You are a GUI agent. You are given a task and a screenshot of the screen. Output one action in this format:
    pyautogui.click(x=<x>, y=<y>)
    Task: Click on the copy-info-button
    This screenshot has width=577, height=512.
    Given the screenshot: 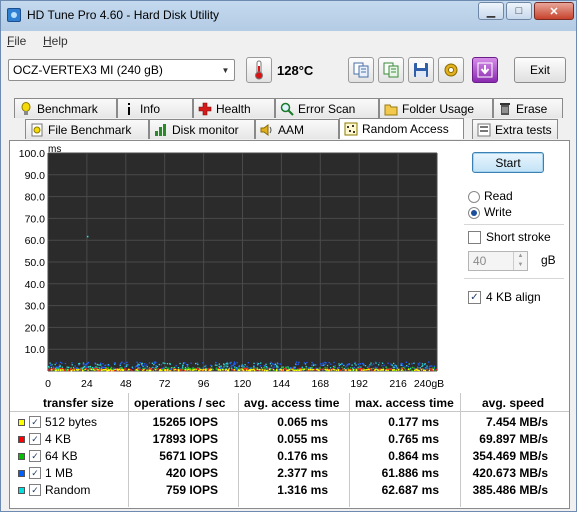 What is the action you would take?
    pyautogui.click(x=361, y=70)
    